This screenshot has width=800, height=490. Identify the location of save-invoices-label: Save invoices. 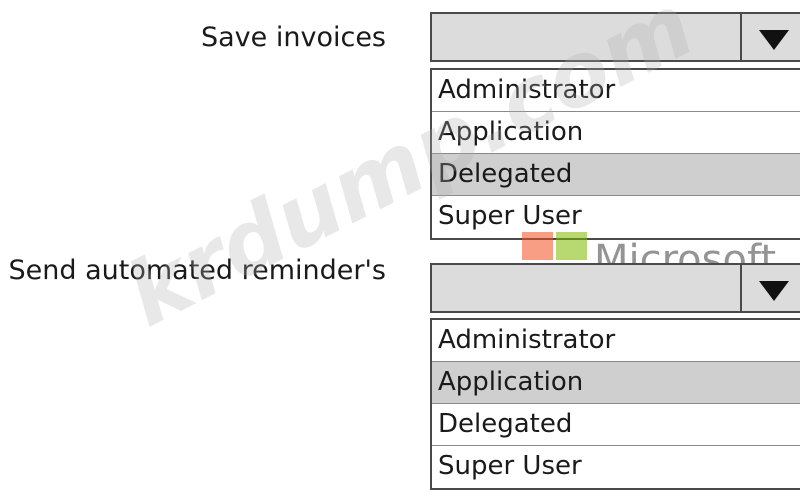
(293, 37).